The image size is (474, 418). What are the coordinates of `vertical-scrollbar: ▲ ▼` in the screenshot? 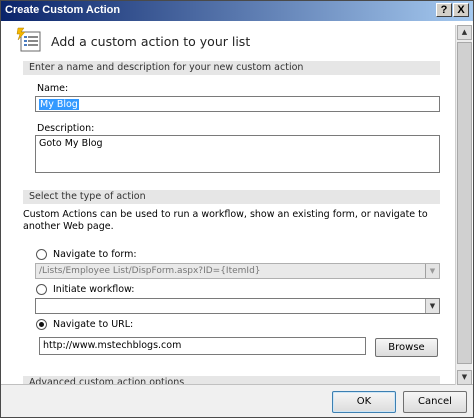 It's located at (463, 205).